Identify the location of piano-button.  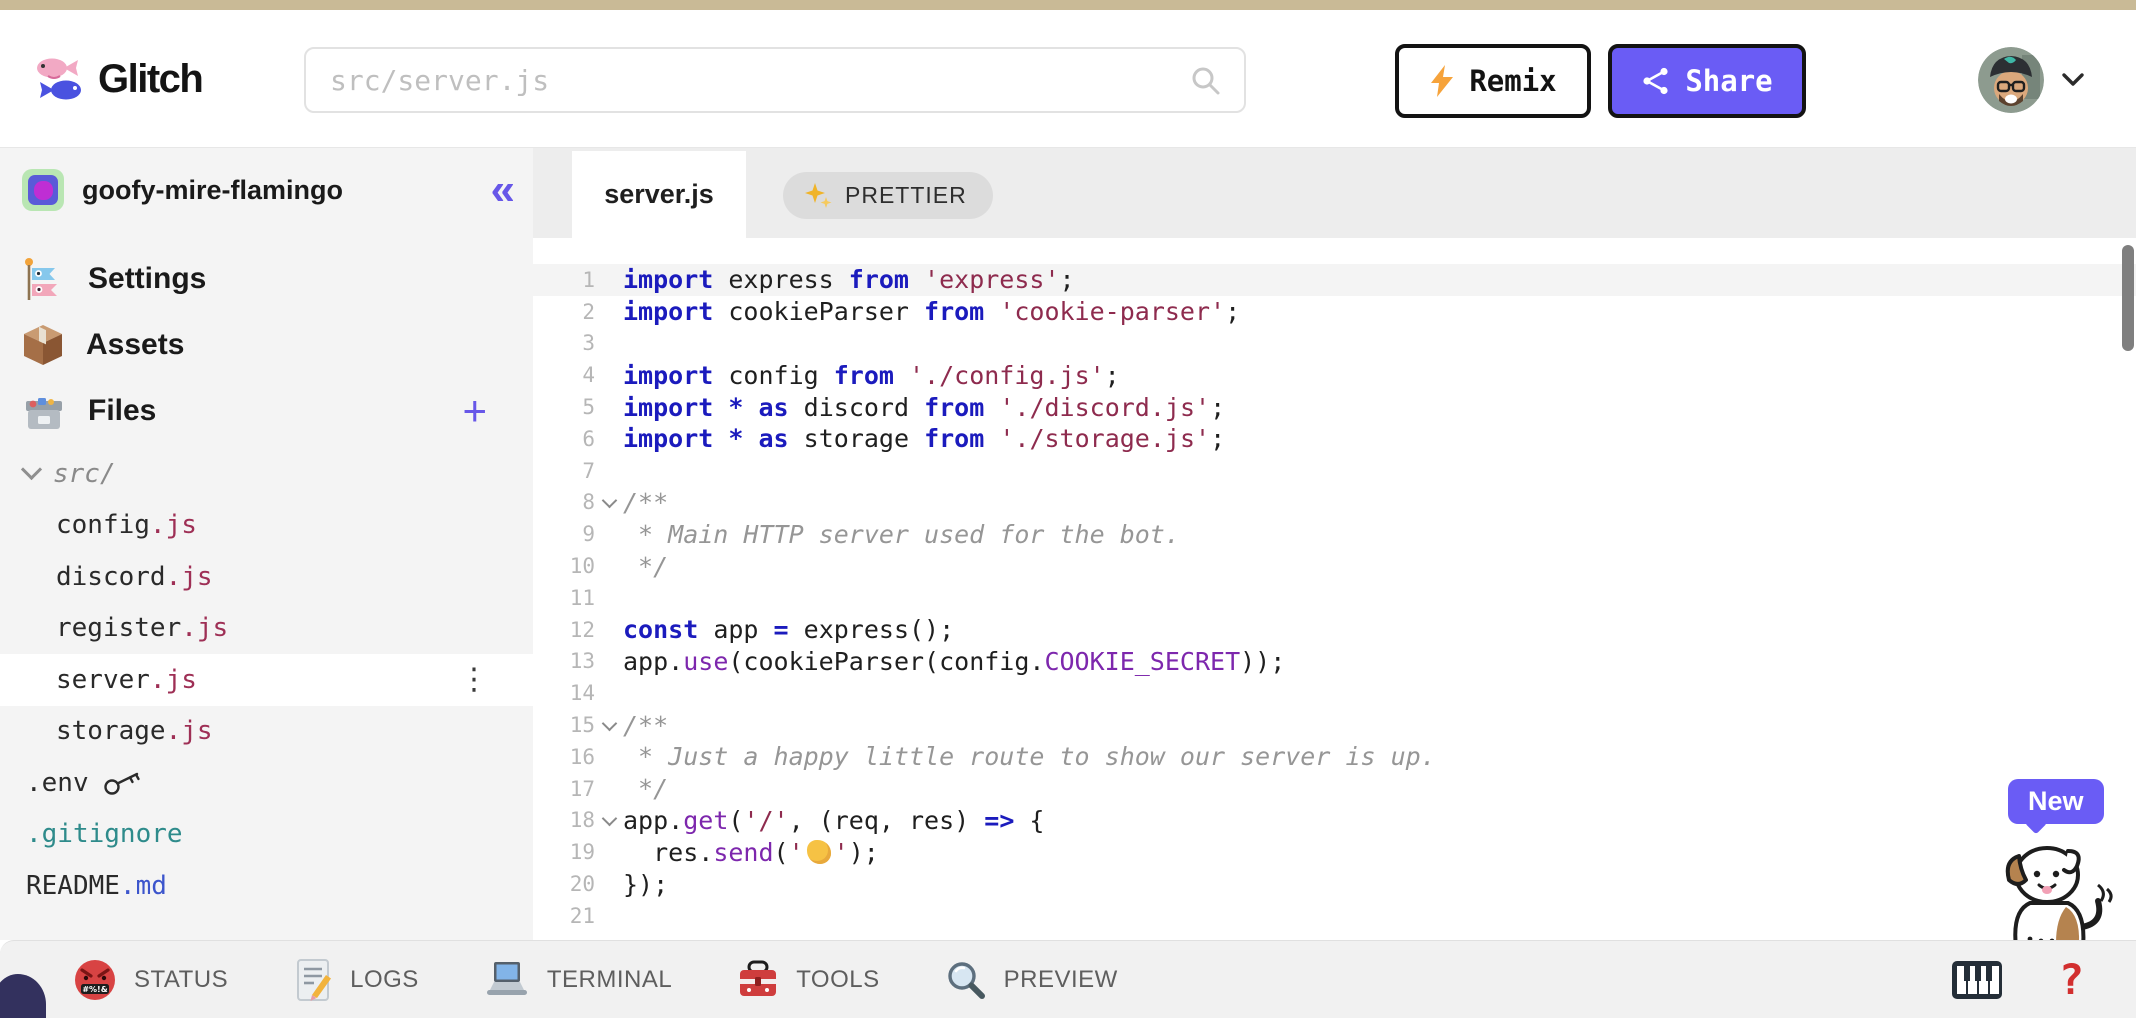
(1977, 980).